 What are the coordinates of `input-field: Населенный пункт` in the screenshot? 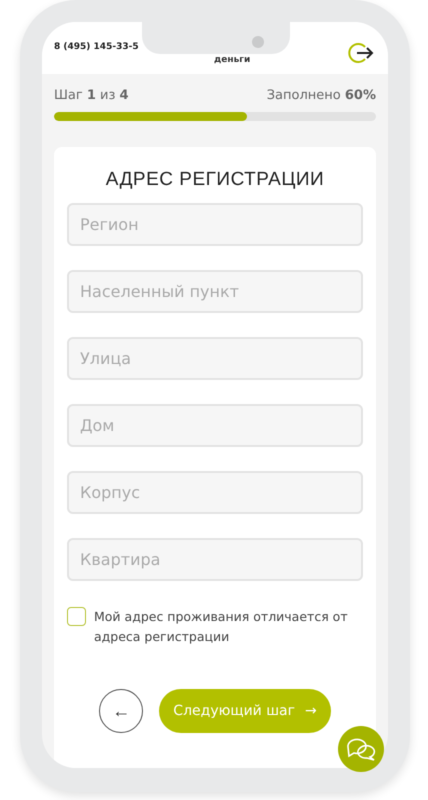 It's located at (215, 291).